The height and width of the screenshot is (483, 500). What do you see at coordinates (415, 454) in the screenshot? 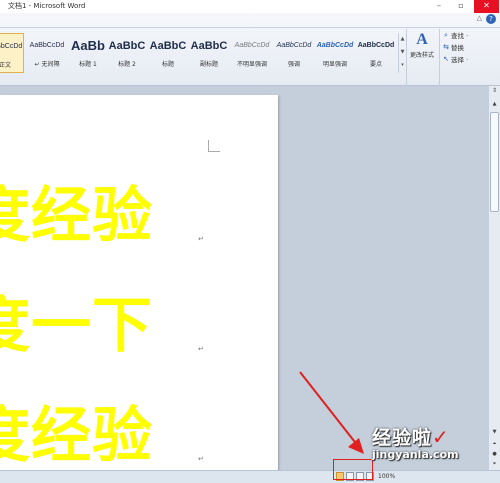
I see `watermark-url: jingyanla.com` at bounding box center [415, 454].